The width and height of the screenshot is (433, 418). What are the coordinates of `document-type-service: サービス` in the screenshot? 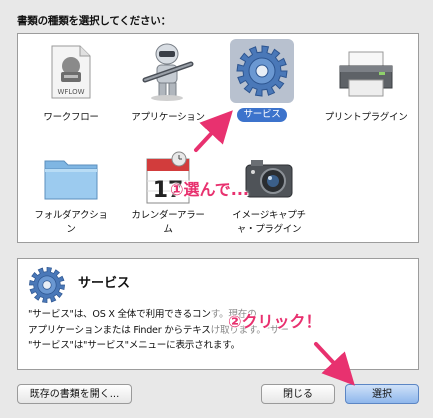 It's located at (262, 86).